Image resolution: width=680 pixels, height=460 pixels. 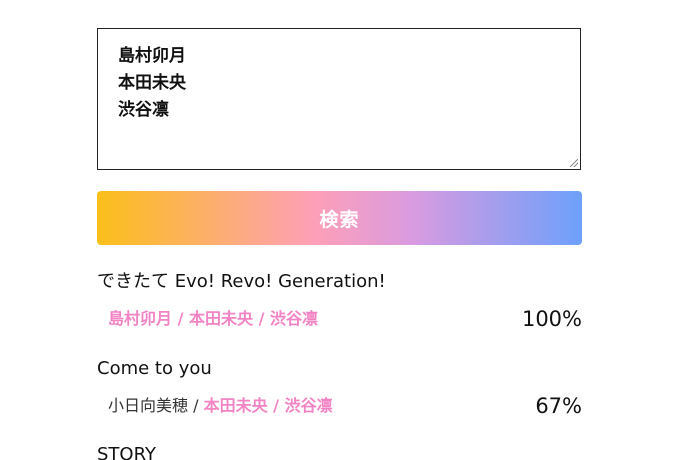 What do you see at coordinates (143, 110) in the screenshot?
I see `query-line: 渋谷凛` at bounding box center [143, 110].